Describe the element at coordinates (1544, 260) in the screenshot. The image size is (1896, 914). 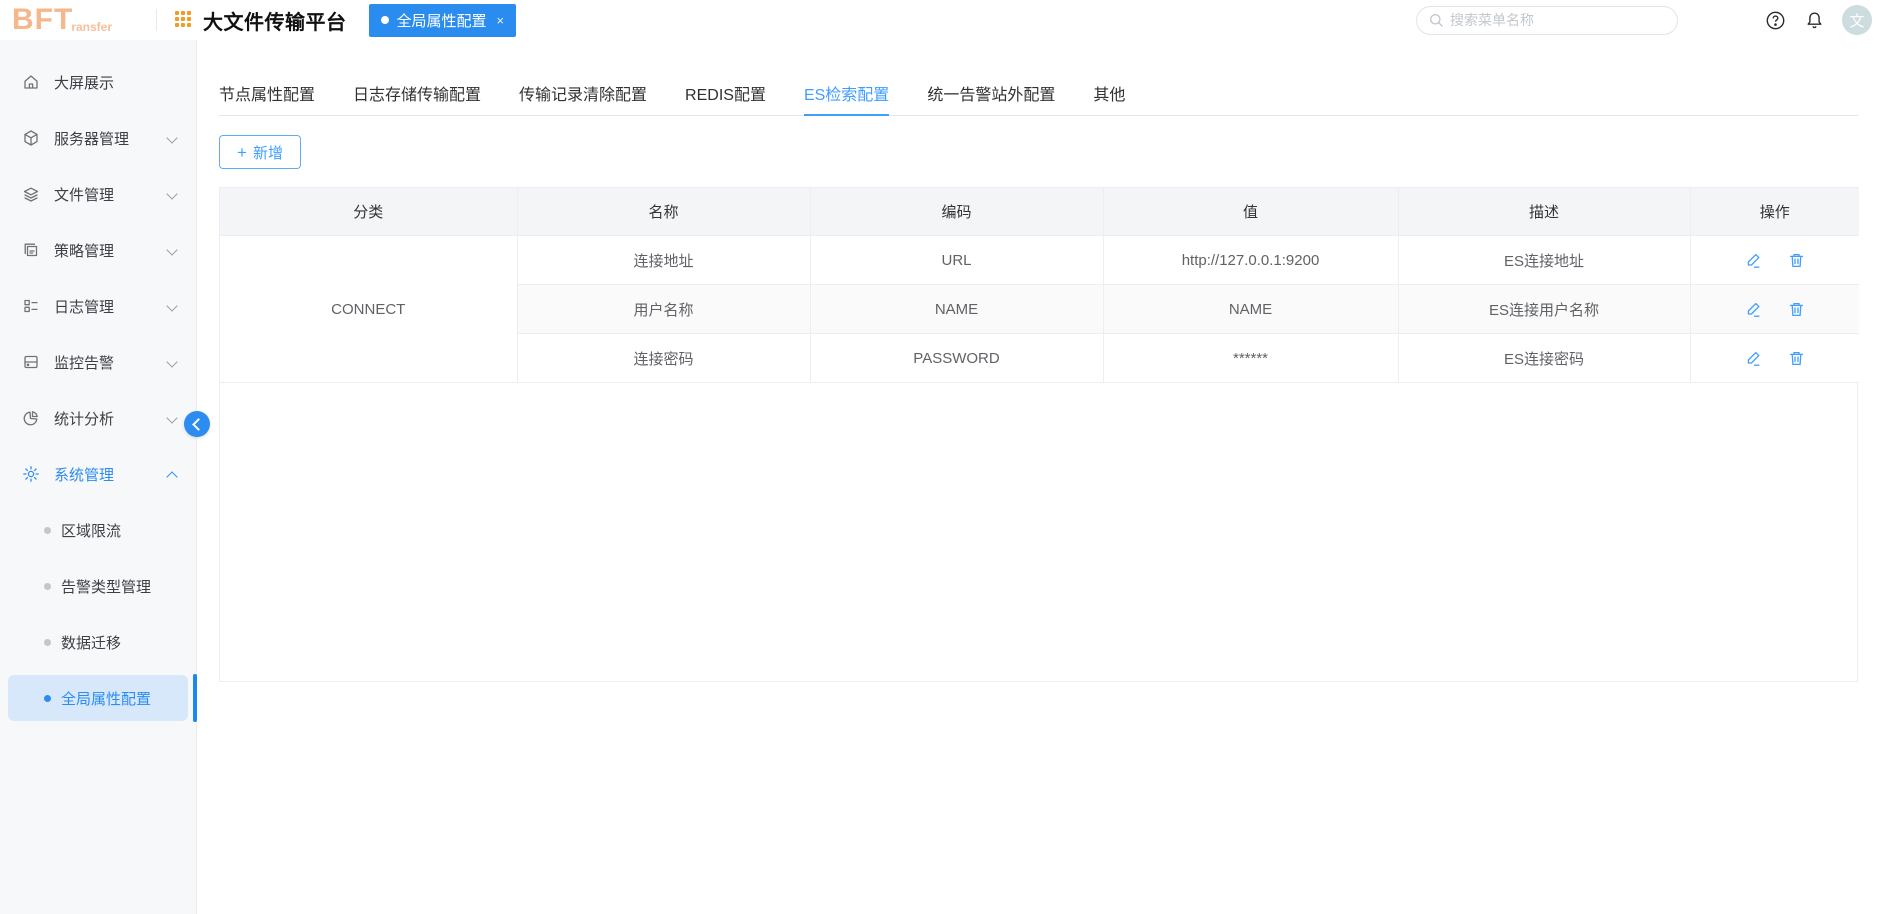
I see `cell-desc: ES连接地址` at that location.